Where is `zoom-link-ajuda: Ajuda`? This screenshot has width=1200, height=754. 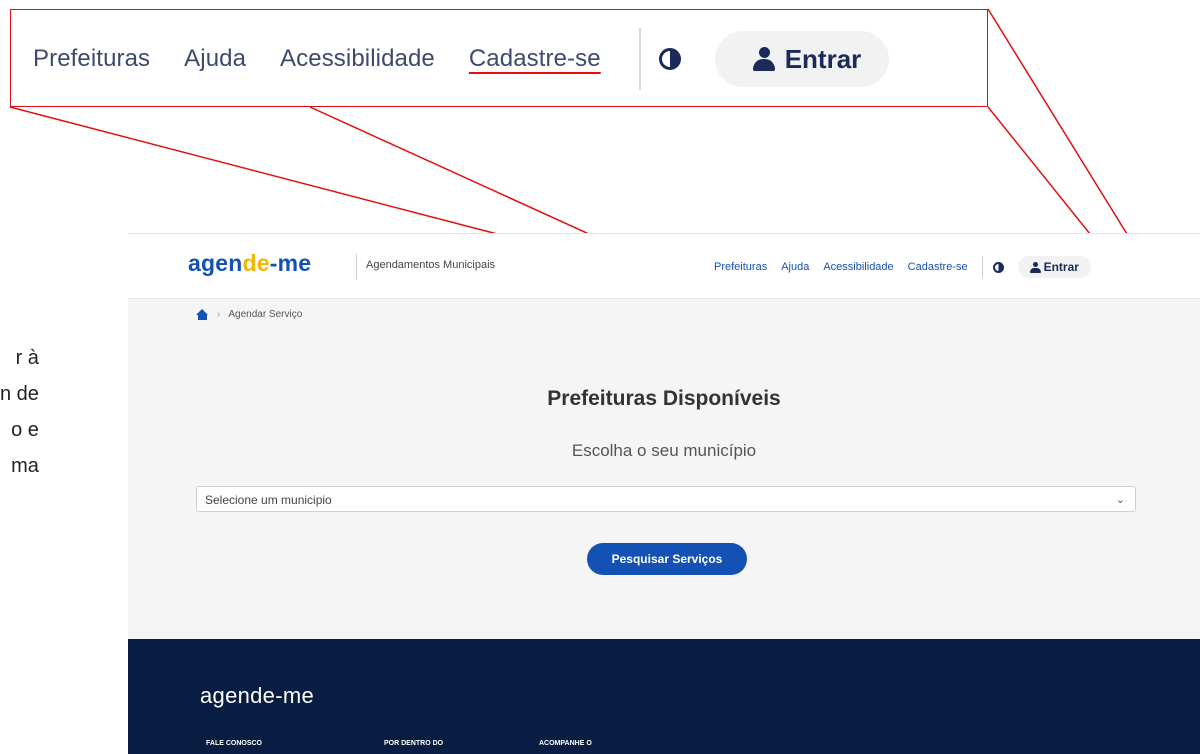 zoom-link-ajuda: Ajuda is located at coordinates (215, 59).